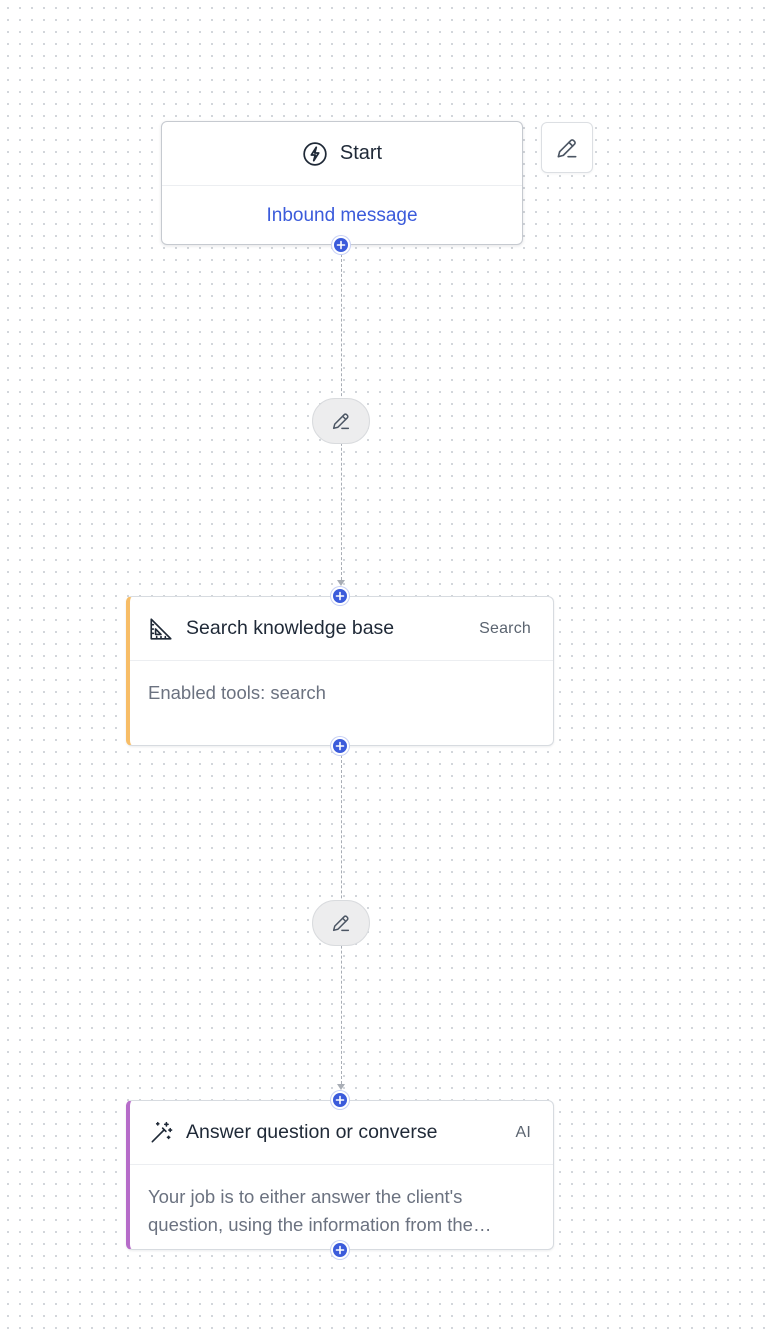 Image resolution: width=768 pixels, height=1336 pixels. Describe the element at coordinates (361, 153) in the screenshot. I see `start-node-title: Start` at that location.